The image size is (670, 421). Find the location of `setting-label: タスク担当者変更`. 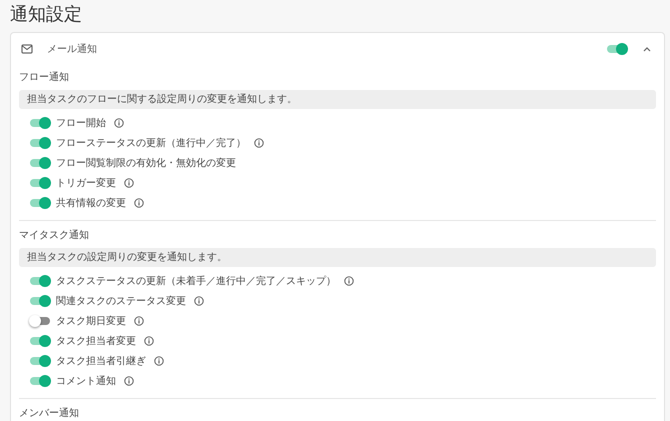

setting-label: タスク担当者変更 is located at coordinates (96, 341).